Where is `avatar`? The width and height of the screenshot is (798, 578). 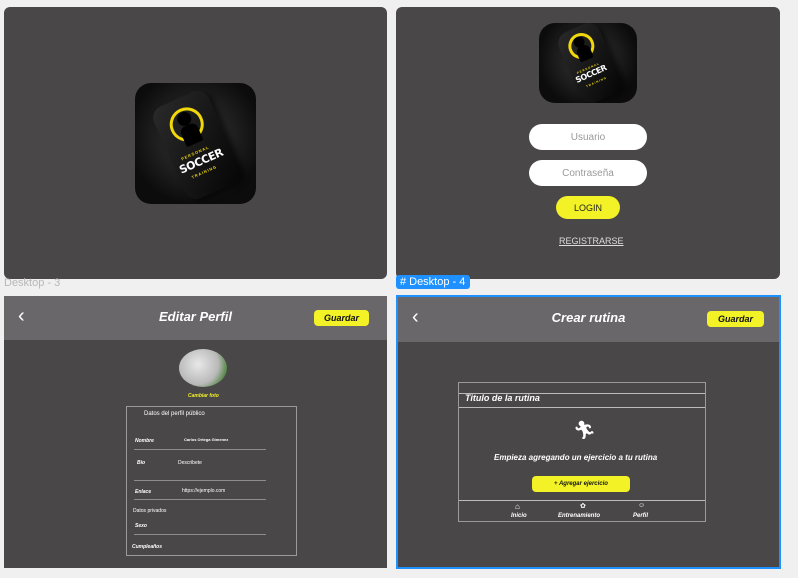
avatar is located at coordinates (203, 368).